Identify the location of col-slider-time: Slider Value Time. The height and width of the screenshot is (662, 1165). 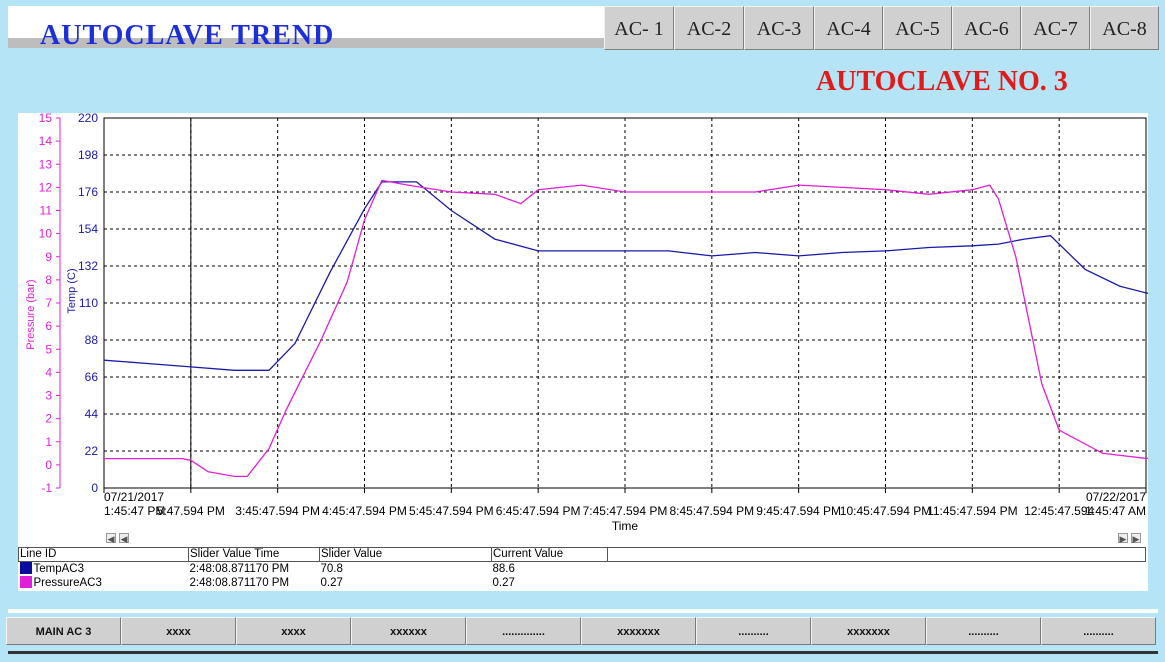
(254, 554).